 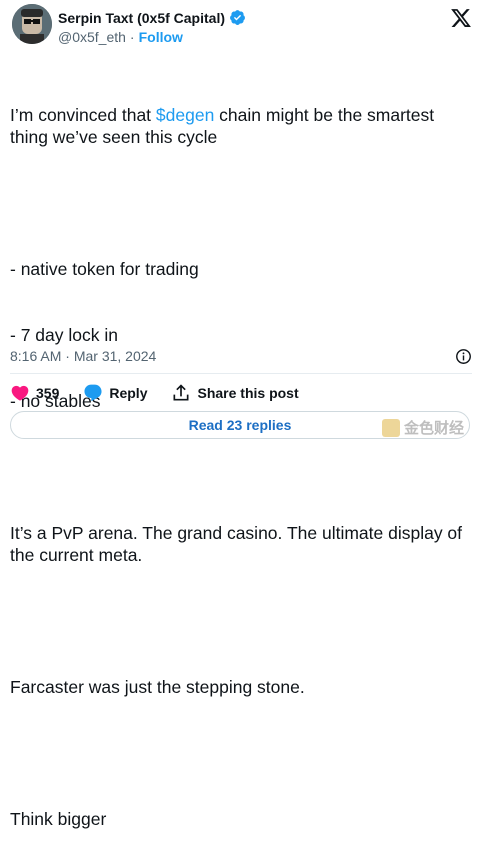 What do you see at coordinates (35, 356) in the screenshot?
I see `tweet-time: 8:16 AM` at bounding box center [35, 356].